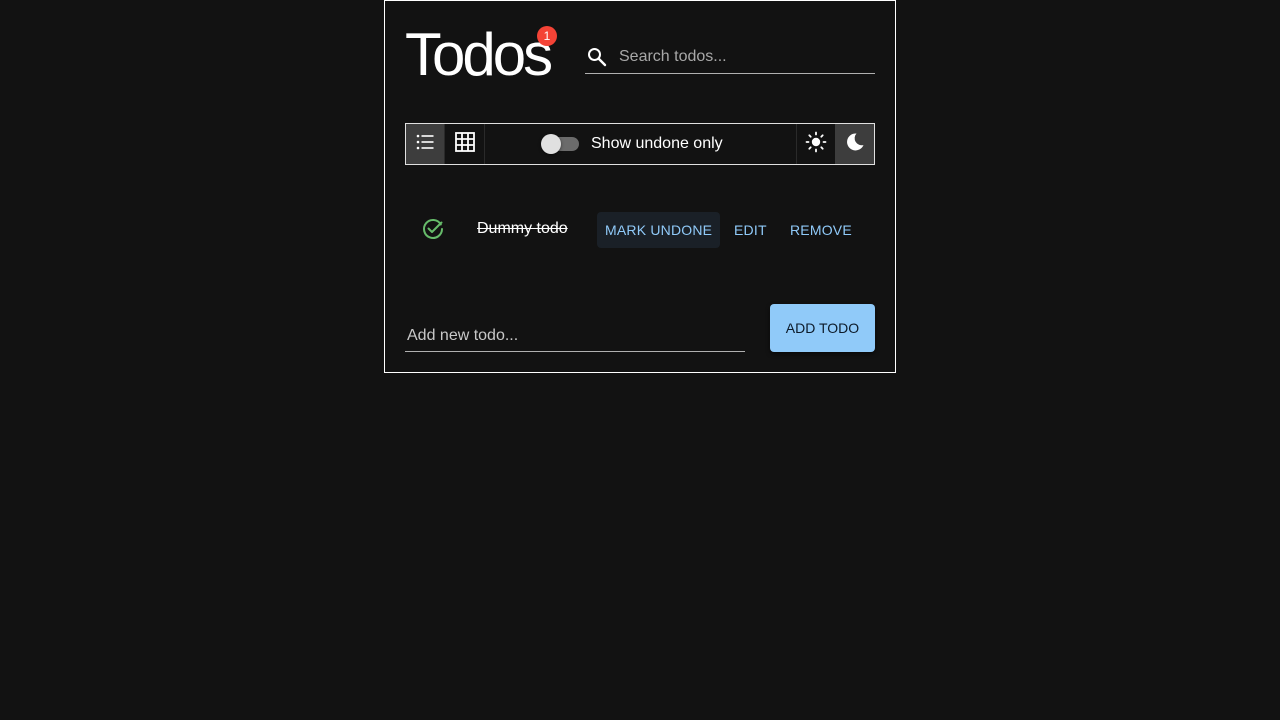 The width and height of the screenshot is (1280, 720). What do you see at coordinates (551, 144) in the screenshot?
I see `toggle-thumb` at bounding box center [551, 144].